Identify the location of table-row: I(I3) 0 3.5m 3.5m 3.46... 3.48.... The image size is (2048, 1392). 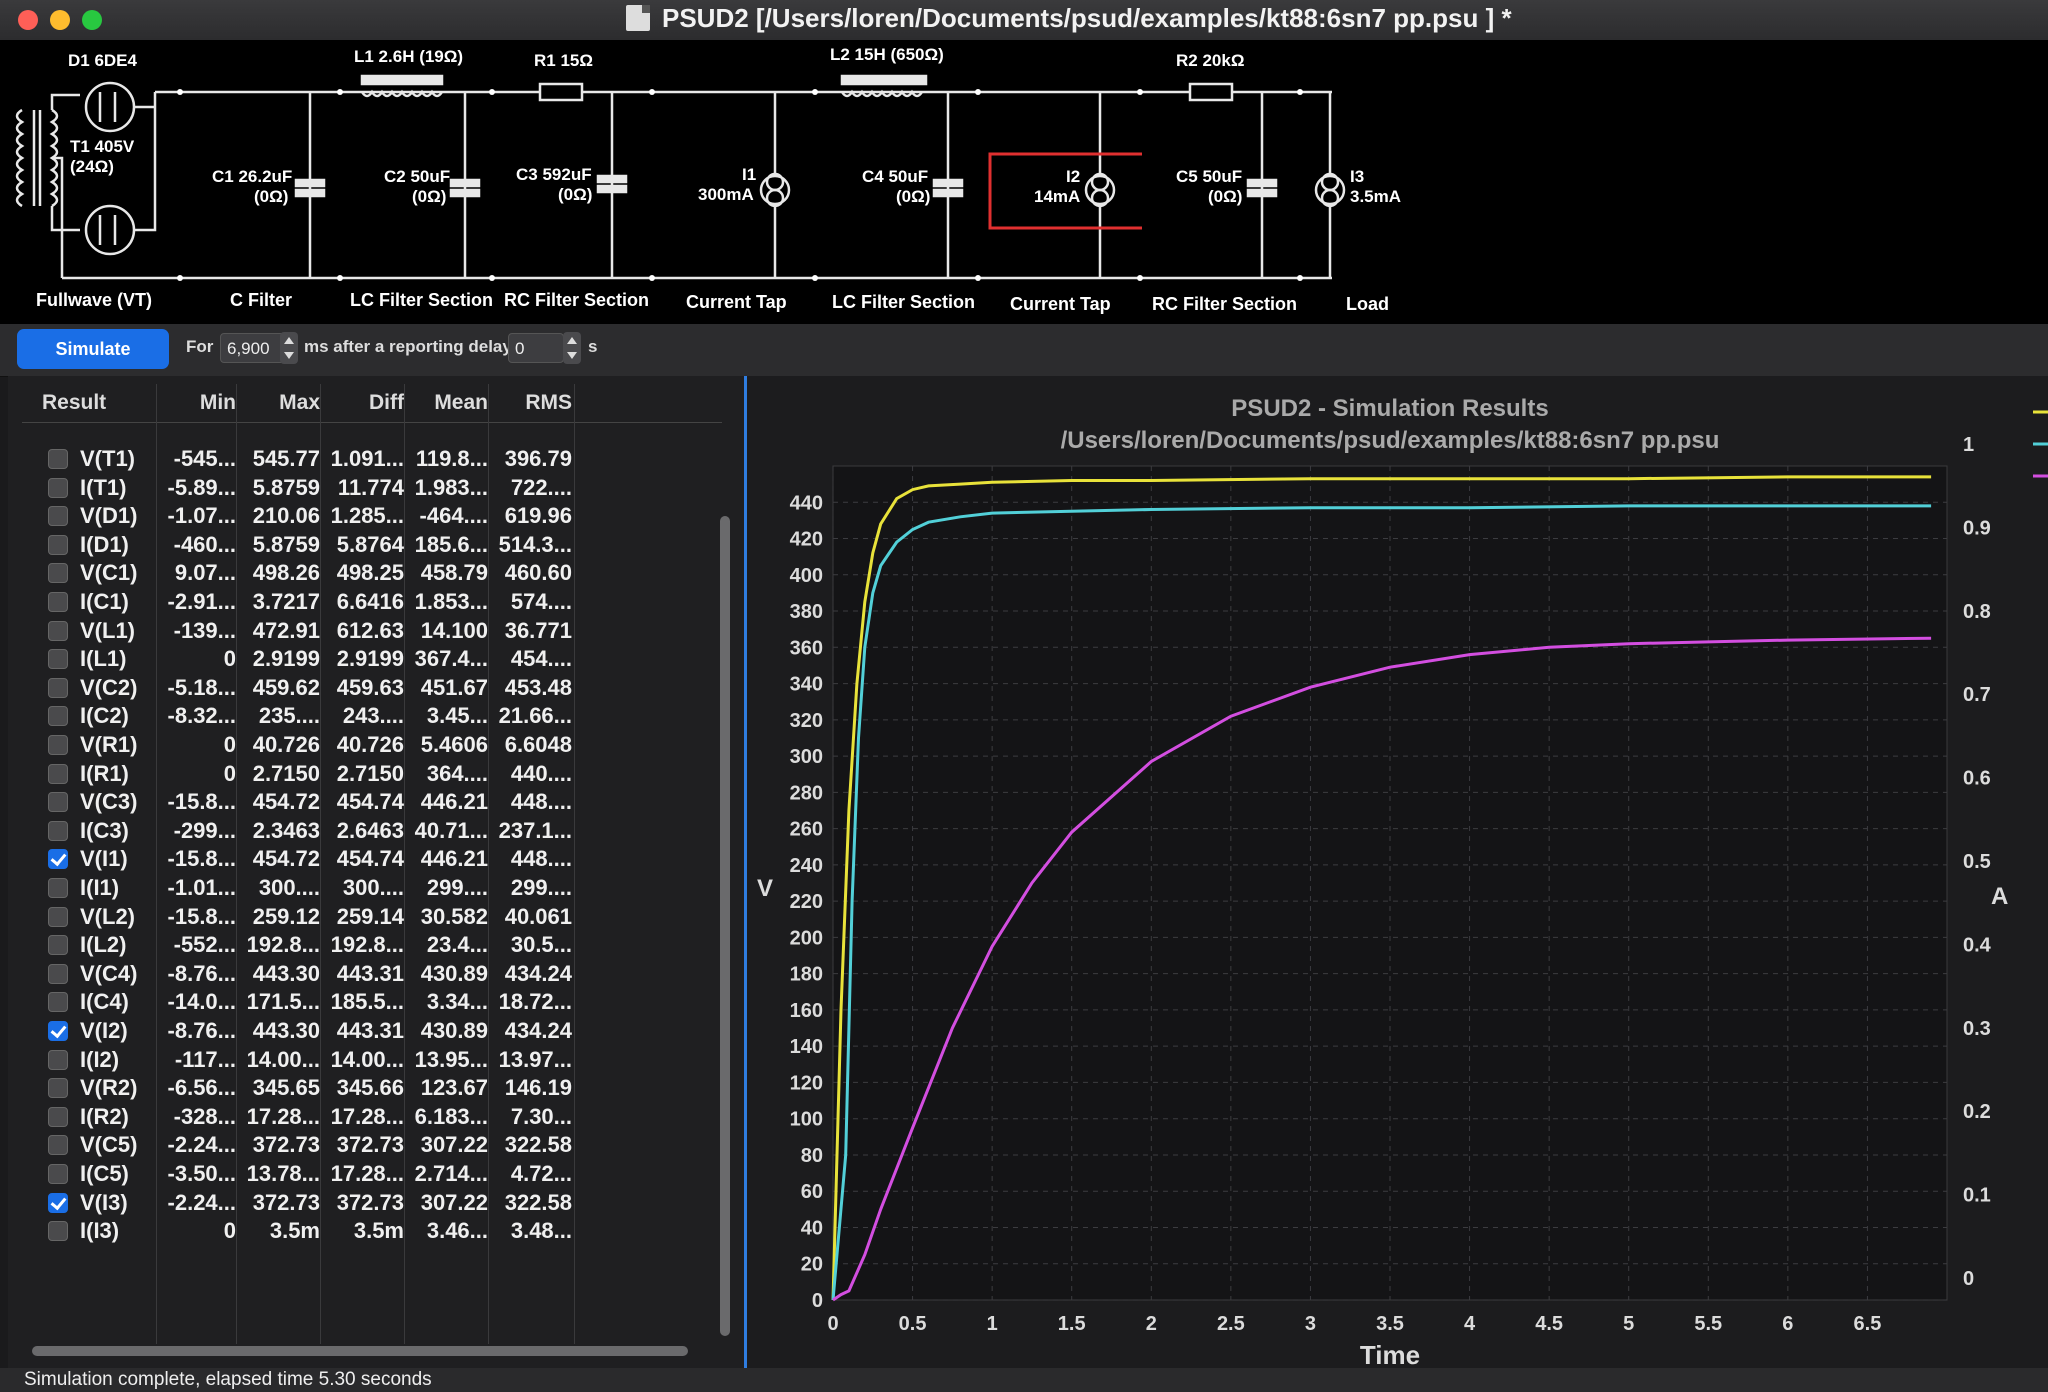
(372, 1230).